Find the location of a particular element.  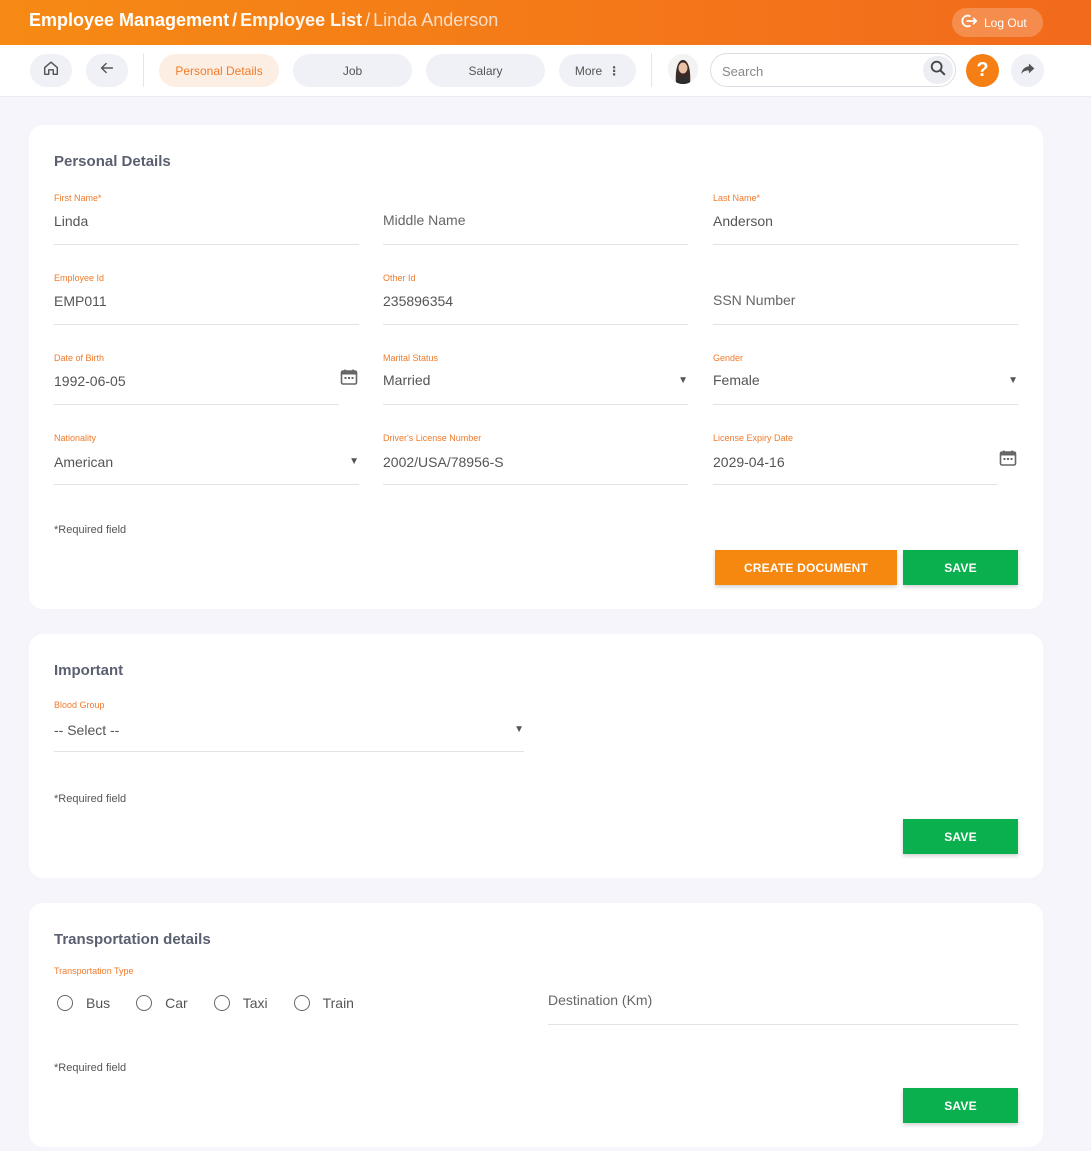

create-document-button: CREATE DOCUMENT is located at coordinates (806, 567).